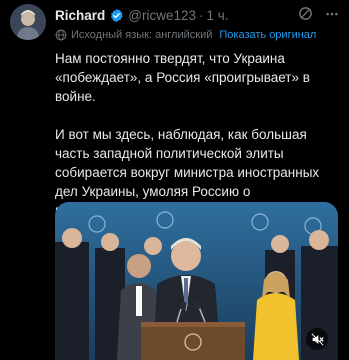 This screenshot has height=360, width=349. Describe the element at coordinates (61, 35) in the screenshot. I see `globe-icon` at that location.